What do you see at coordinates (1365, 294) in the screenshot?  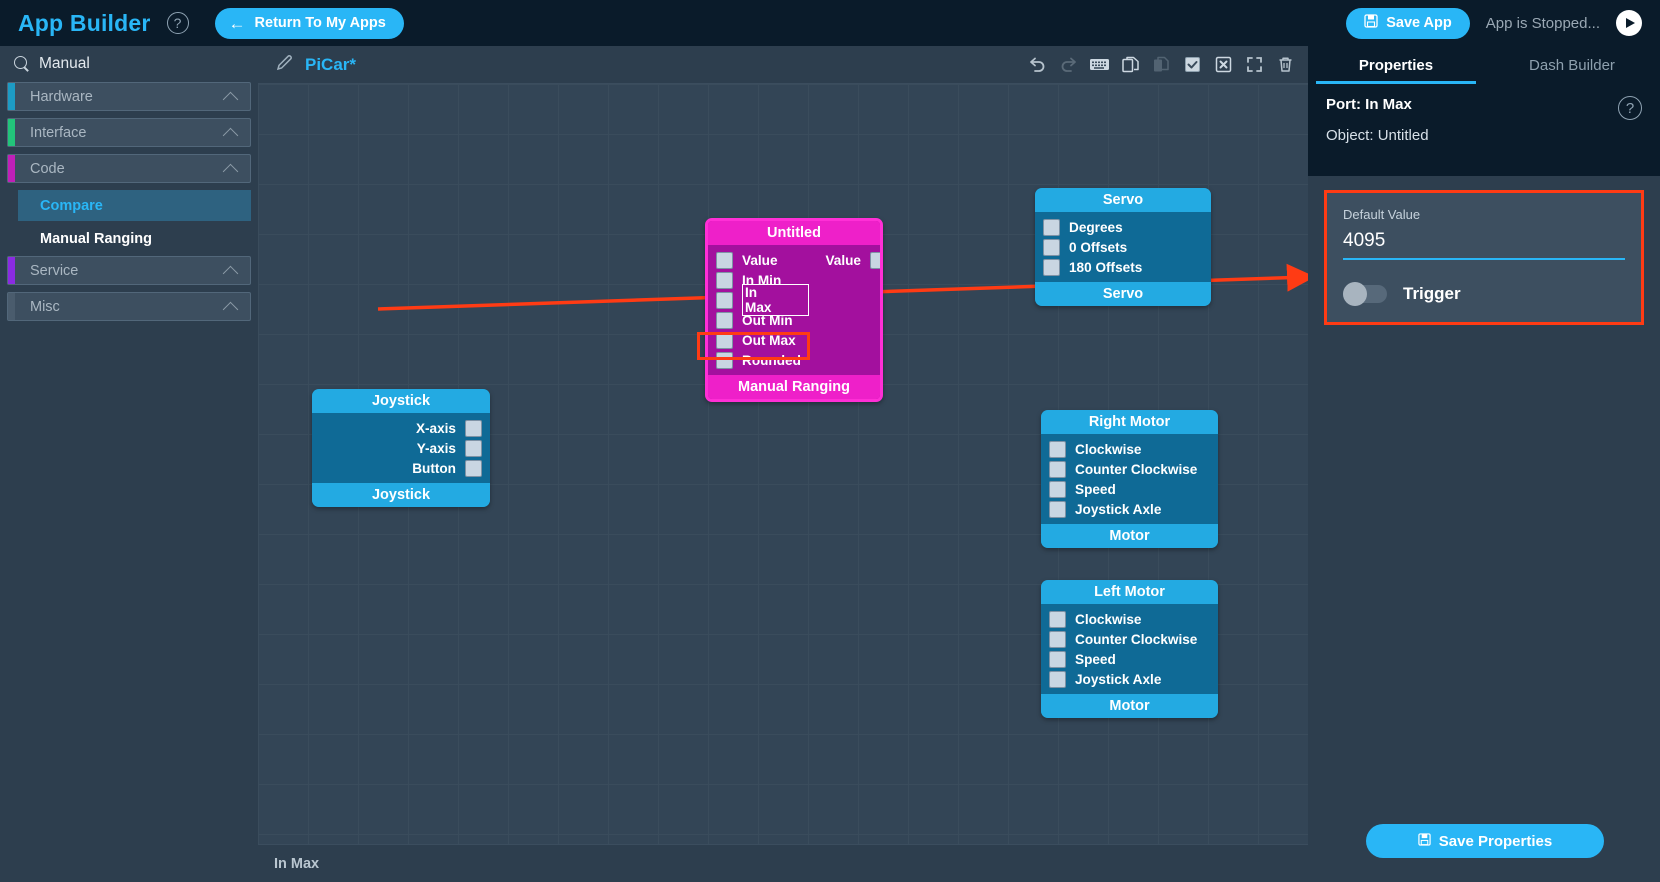 I see `trigger-toggle` at bounding box center [1365, 294].